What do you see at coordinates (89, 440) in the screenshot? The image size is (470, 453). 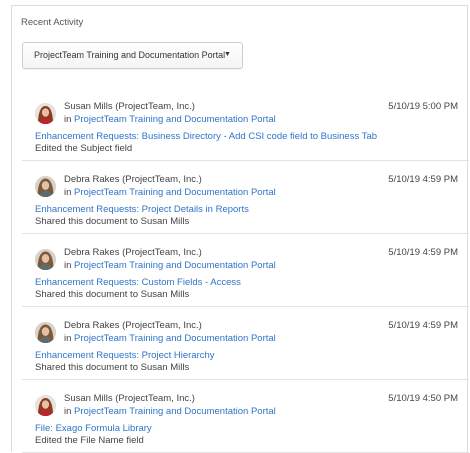 I see `activity-action: Edited the File Name field` at bounding box center [89, 440].